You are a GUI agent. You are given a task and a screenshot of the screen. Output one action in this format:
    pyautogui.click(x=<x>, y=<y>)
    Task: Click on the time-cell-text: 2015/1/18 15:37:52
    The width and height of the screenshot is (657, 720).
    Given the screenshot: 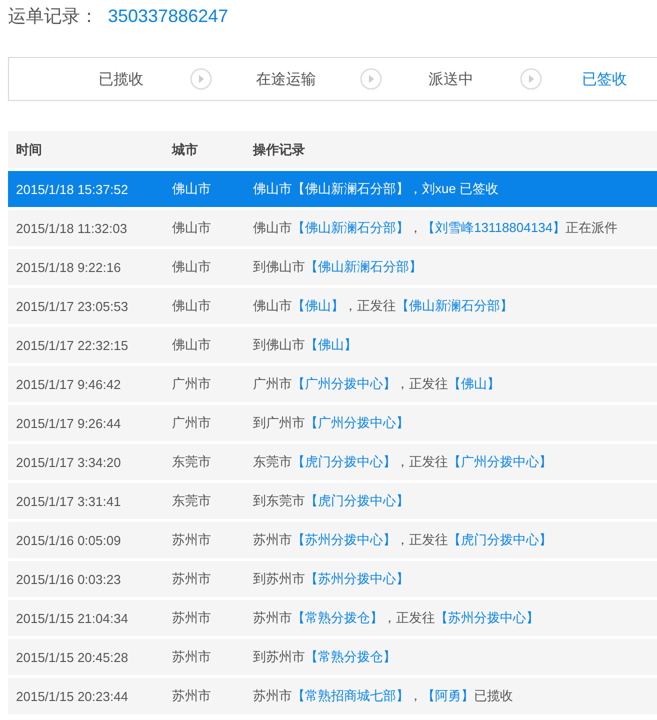 What is the action you would take?
    pyautogui.click(x=73, y=189)
    